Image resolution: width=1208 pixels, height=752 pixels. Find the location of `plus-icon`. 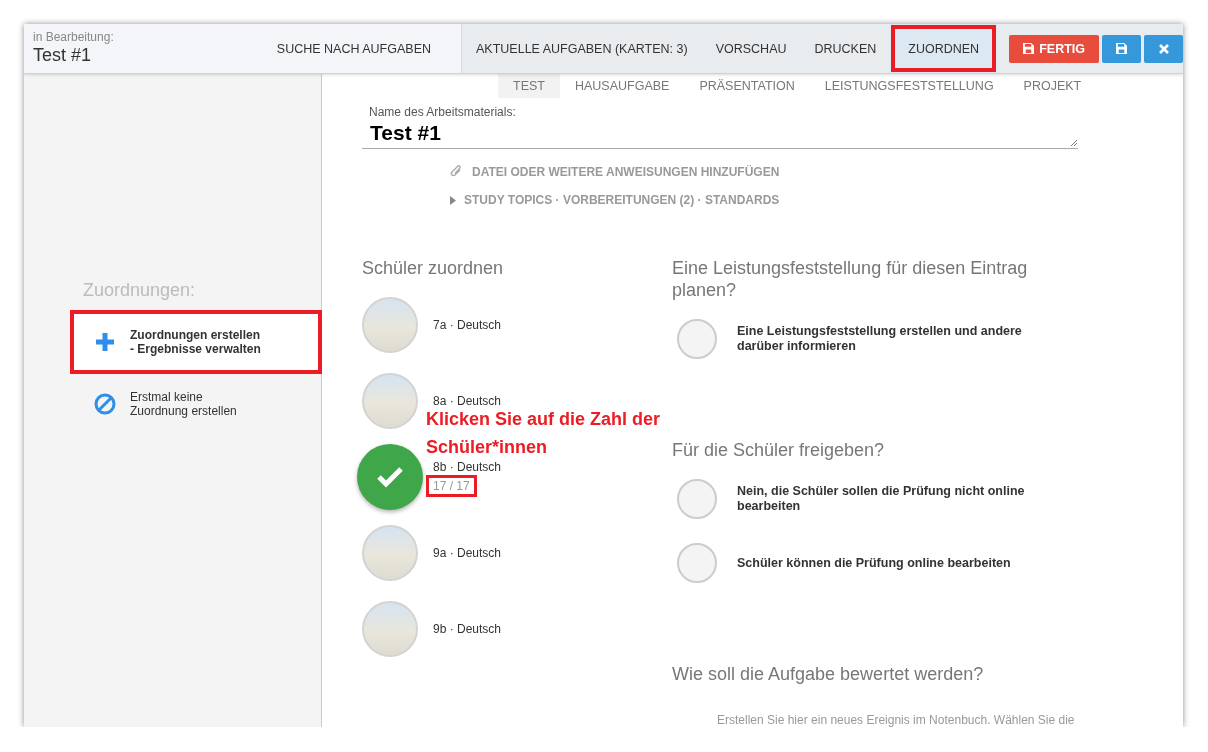

plus-icon is located at coordinates (105, 342).